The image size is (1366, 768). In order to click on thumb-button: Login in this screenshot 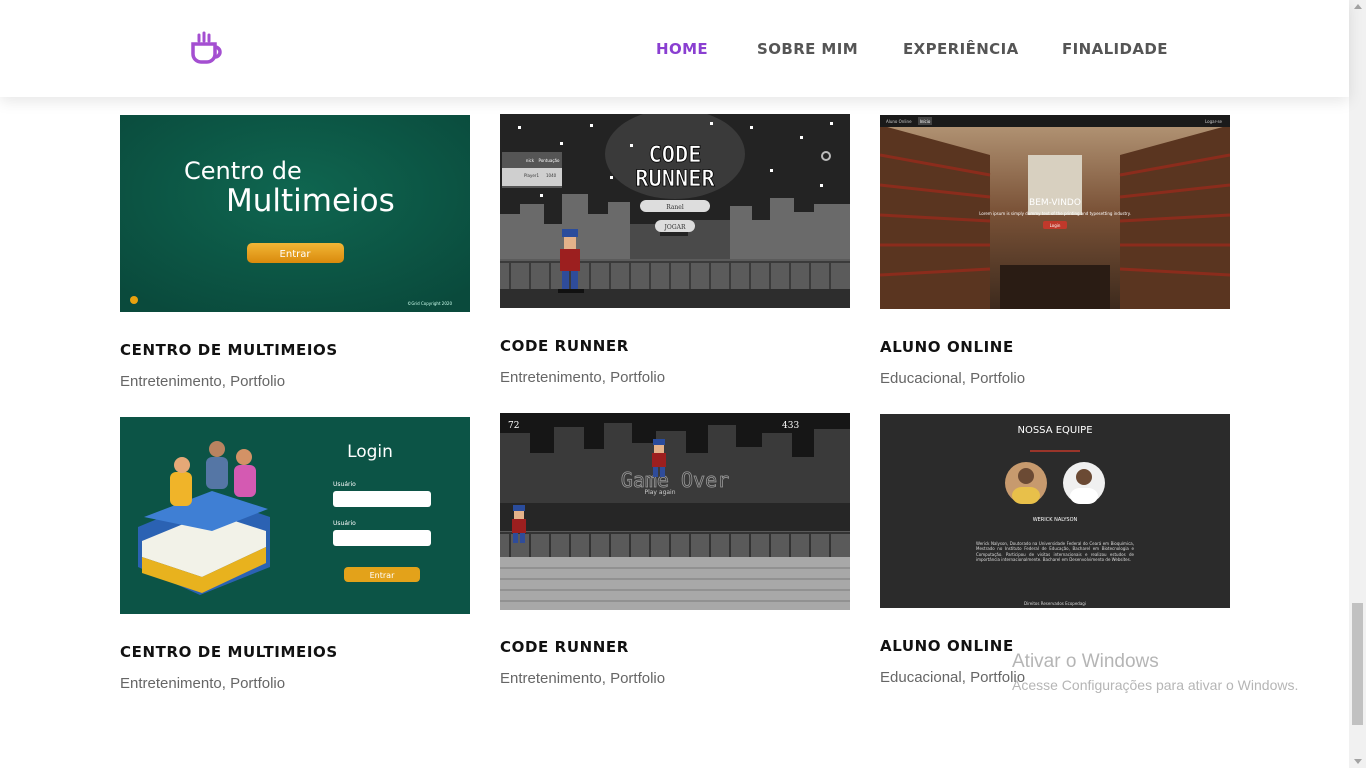, I will do `click(1055, 225)`.